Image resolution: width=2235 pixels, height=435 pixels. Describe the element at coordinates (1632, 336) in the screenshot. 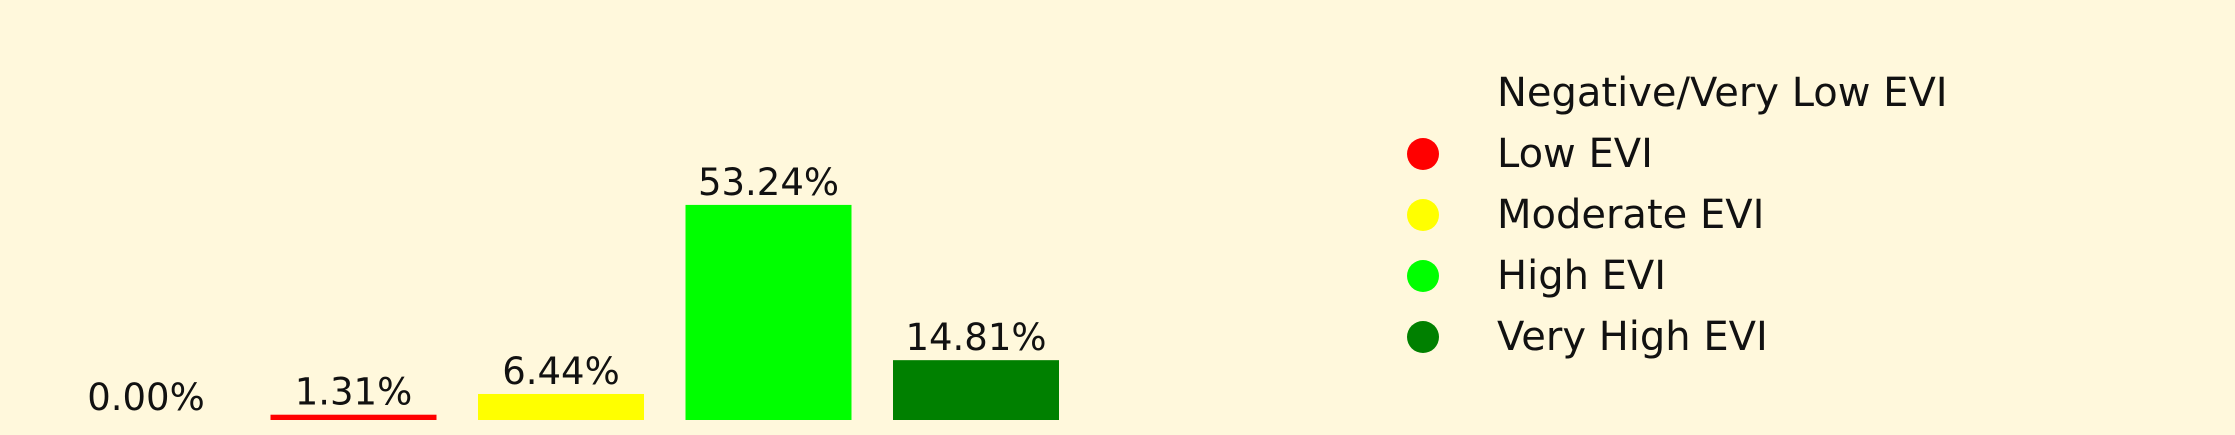

I see `legend-label: Very High EVI` at that location.